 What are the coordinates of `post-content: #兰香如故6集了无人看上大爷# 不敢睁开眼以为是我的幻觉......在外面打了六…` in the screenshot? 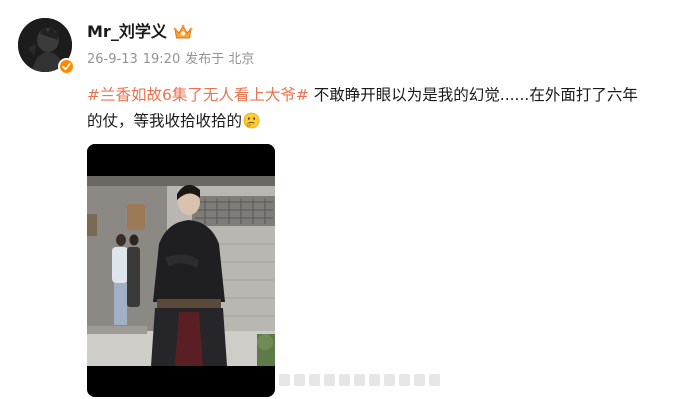 It's located at (387, 108).